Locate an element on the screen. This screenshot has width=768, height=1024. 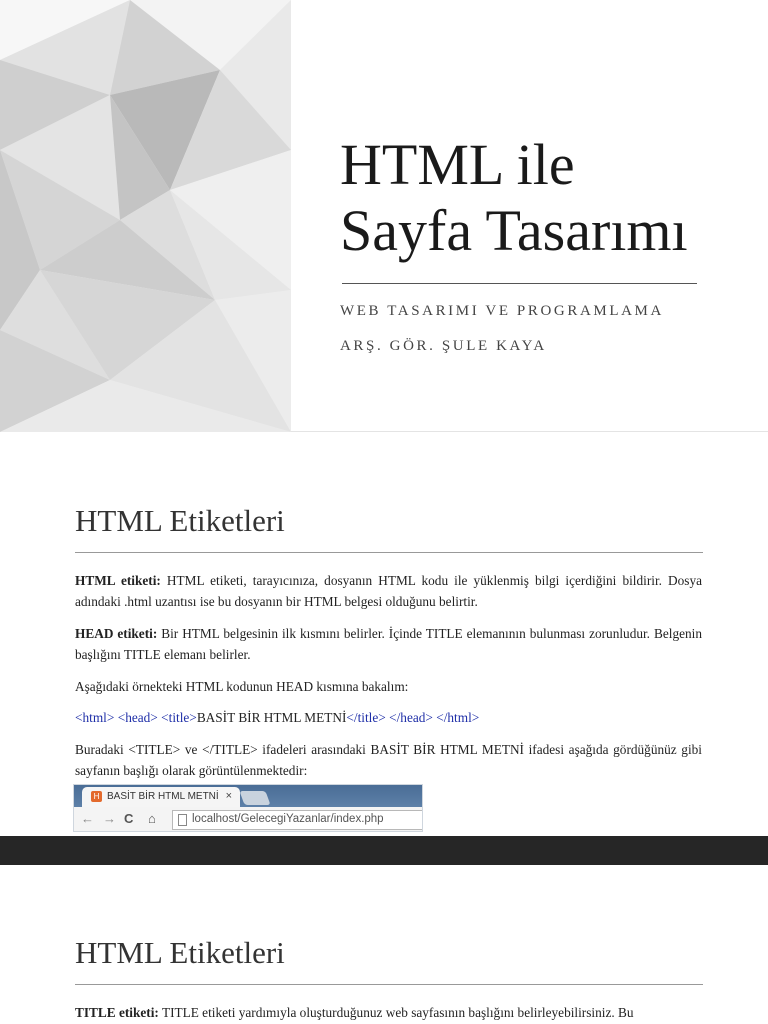
address-bar: localhost/GelecegiYazanlar/index.php is located at coordinates (297, 820).